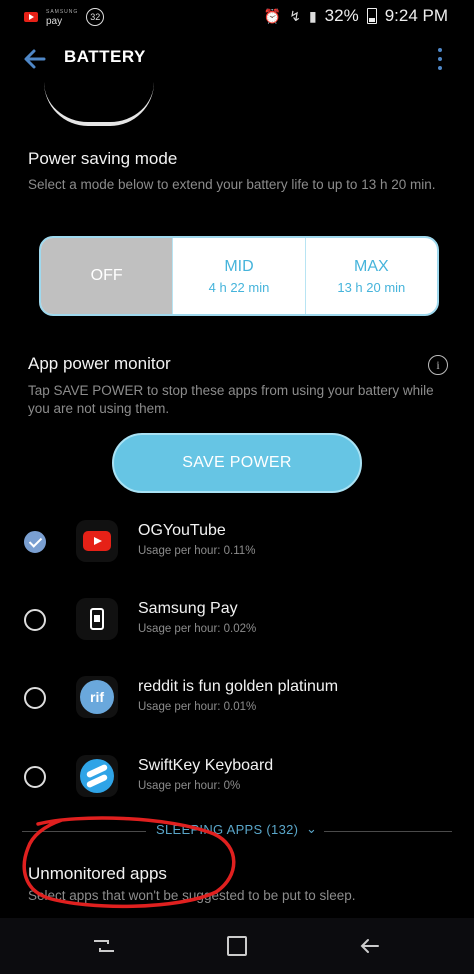 This screenshot has height=974, width=474. I want to click on mode-off-button: OFF, so click(107, 276).